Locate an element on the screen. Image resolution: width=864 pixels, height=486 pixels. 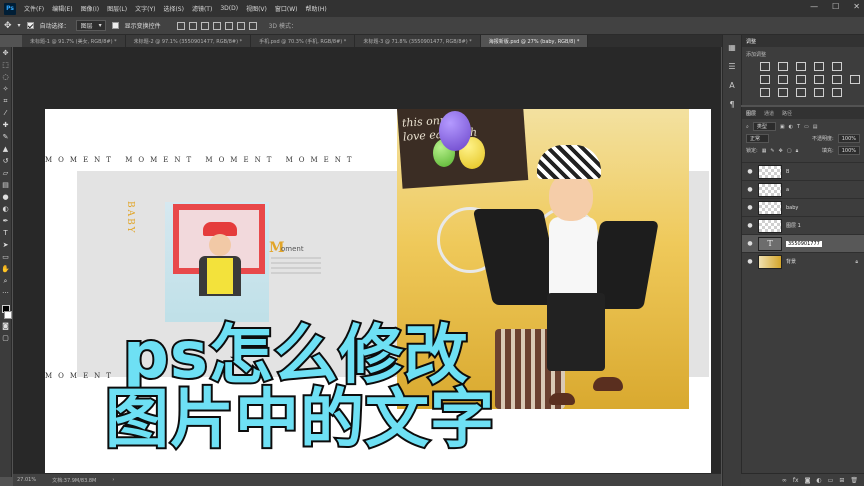
layer-name-edit-field: 3550901777 is located at coordinates (804, 243).